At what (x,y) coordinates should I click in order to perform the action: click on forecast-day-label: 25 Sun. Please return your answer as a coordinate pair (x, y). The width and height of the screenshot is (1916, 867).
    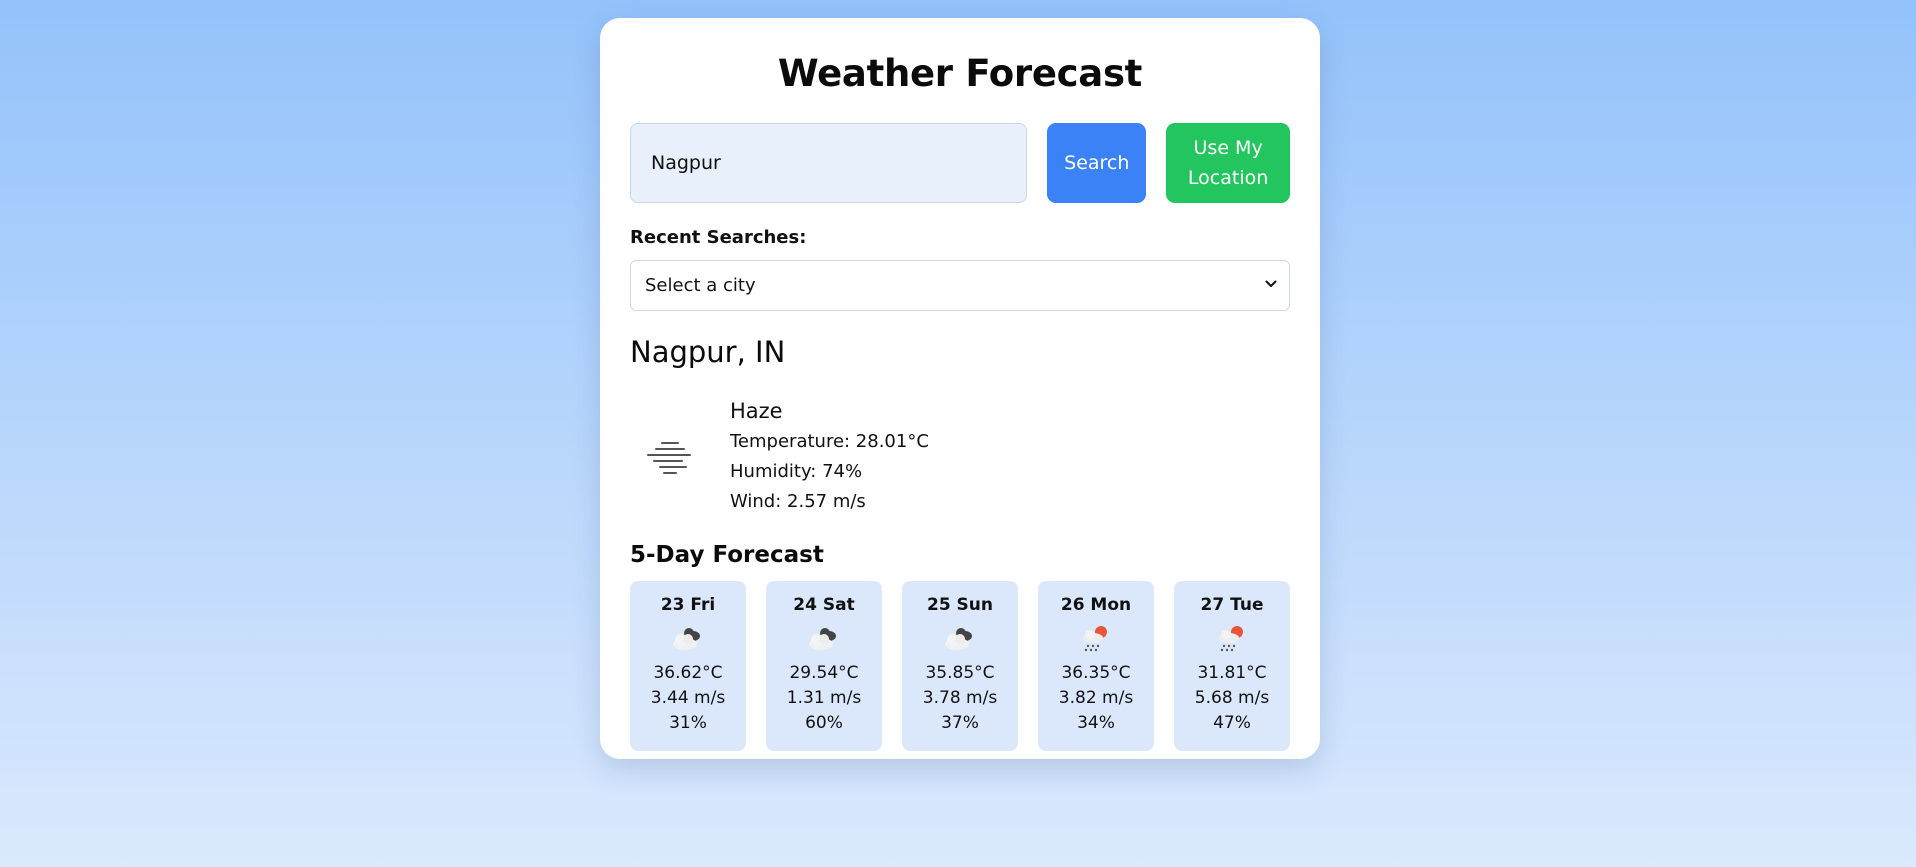
    Looking at the image, I should click on (960, 605).